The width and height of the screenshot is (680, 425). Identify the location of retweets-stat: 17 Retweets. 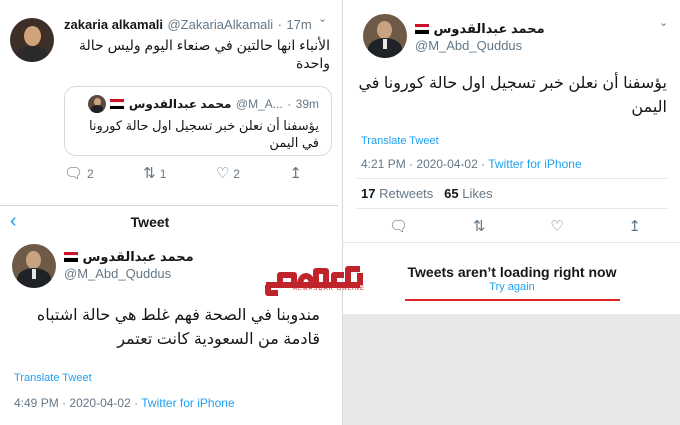
(399, 193).